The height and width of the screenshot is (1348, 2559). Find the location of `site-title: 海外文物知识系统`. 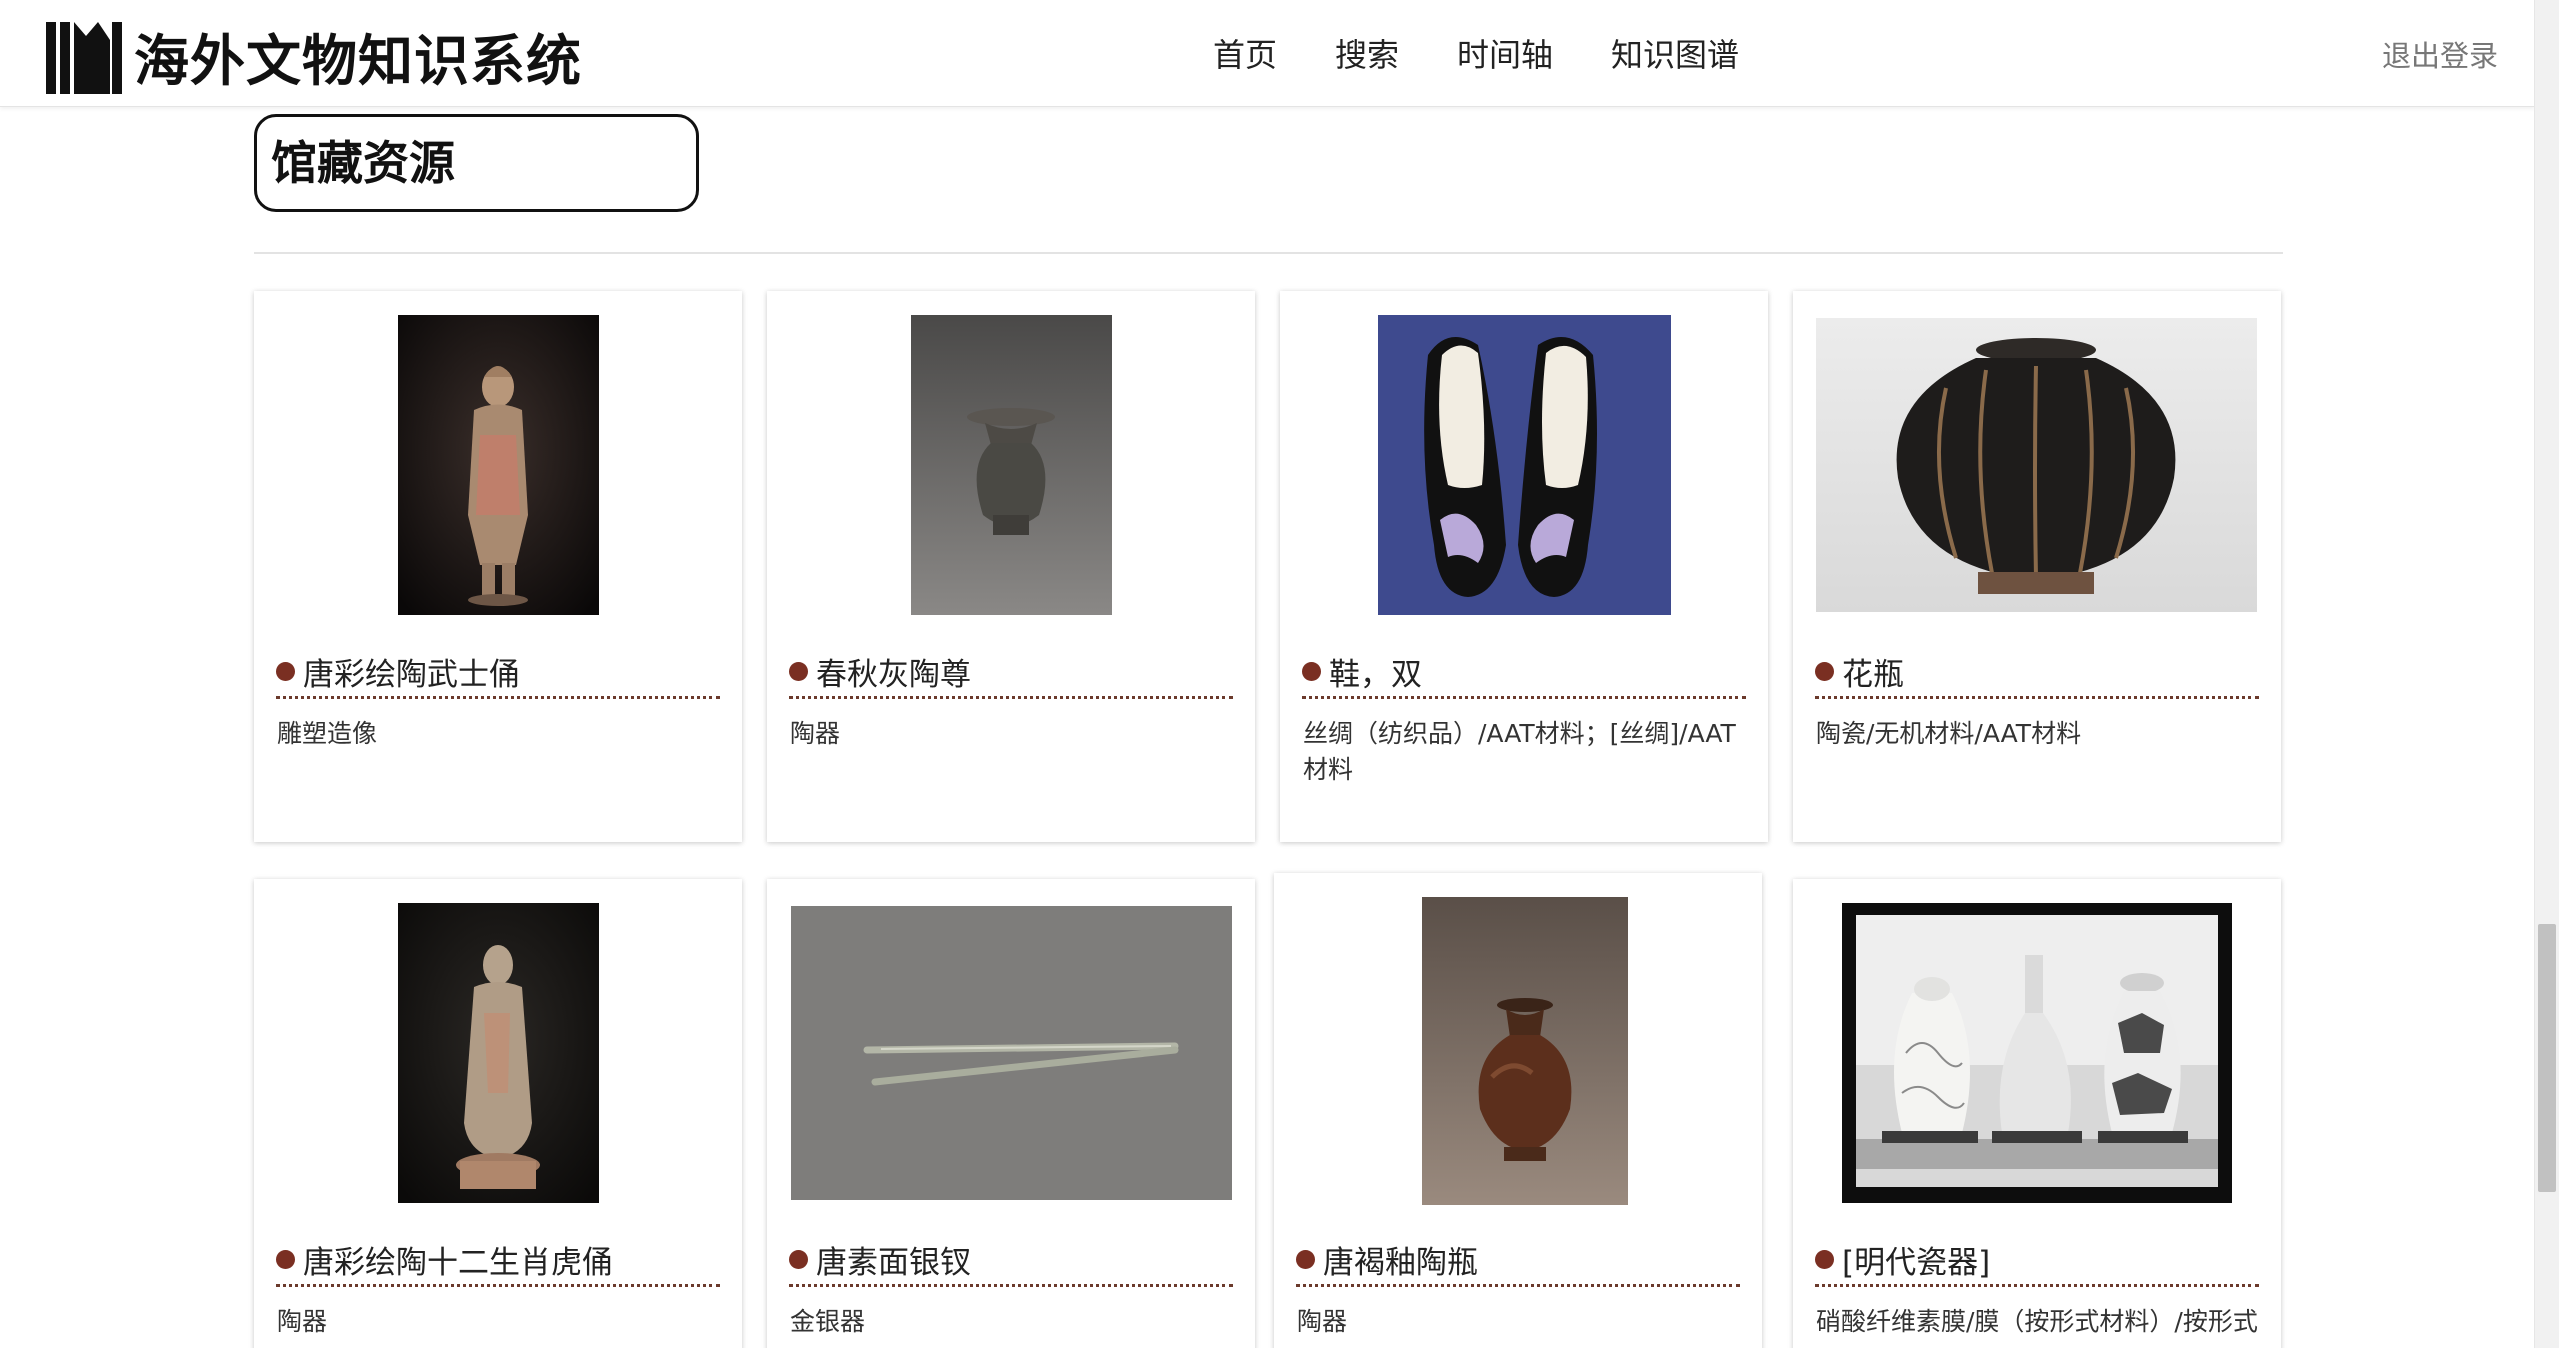

site-title: 海外文物知识系统 is located at coordinates (358, 61).